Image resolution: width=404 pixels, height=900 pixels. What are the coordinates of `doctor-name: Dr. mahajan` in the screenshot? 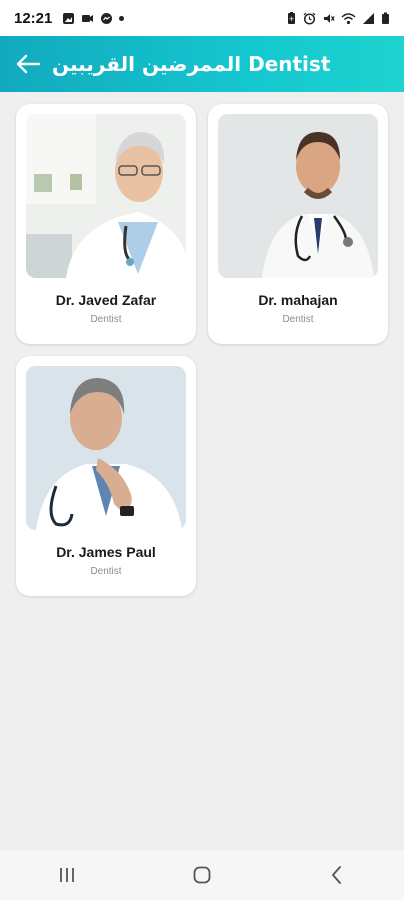 It's located at (298, 300).